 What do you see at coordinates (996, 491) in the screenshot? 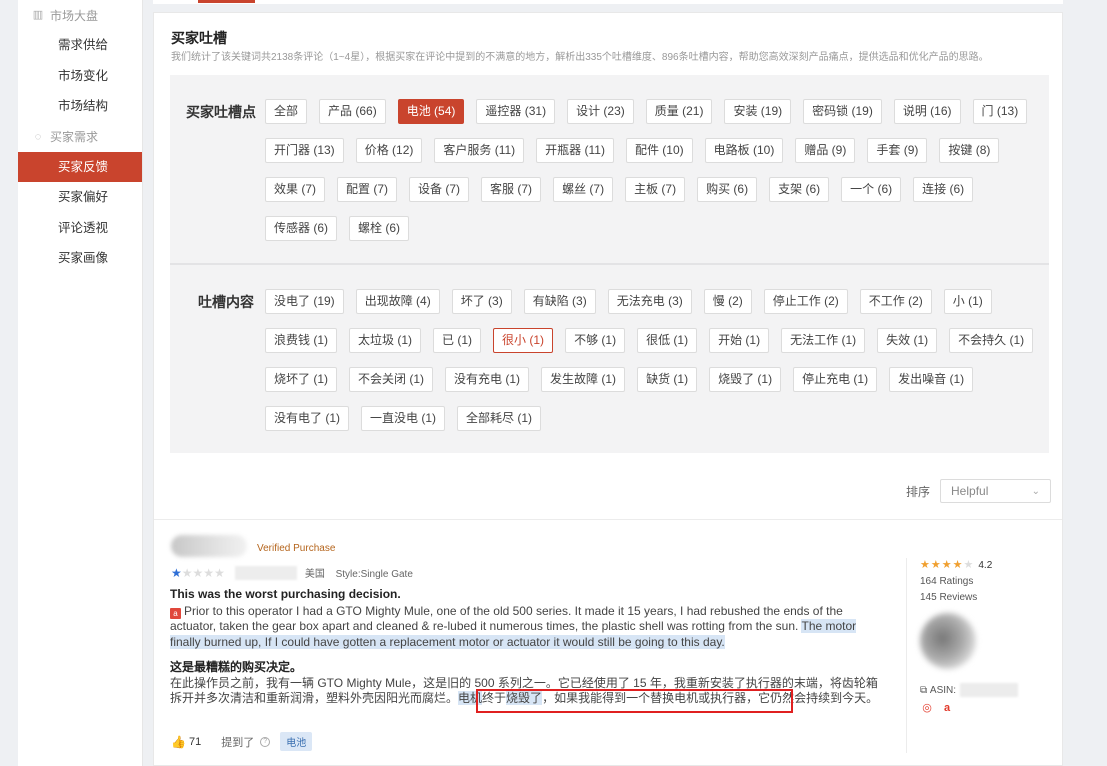
I see `sort-select: Helpful ⌄` at bounding box center [996, 491].